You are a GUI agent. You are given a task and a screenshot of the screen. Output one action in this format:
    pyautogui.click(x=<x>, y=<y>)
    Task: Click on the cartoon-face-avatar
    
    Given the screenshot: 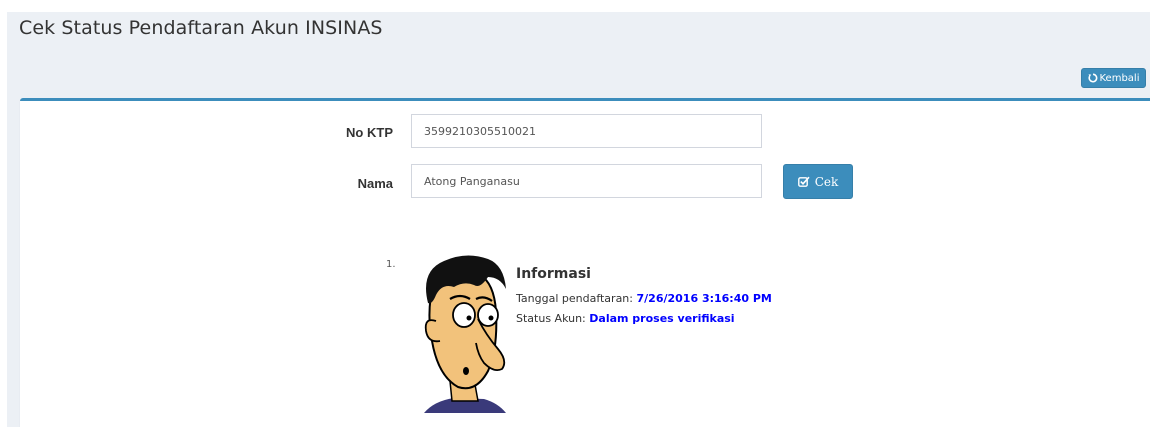 What is the action you would take?
    pyautogui.click(x=465, y=334)
    